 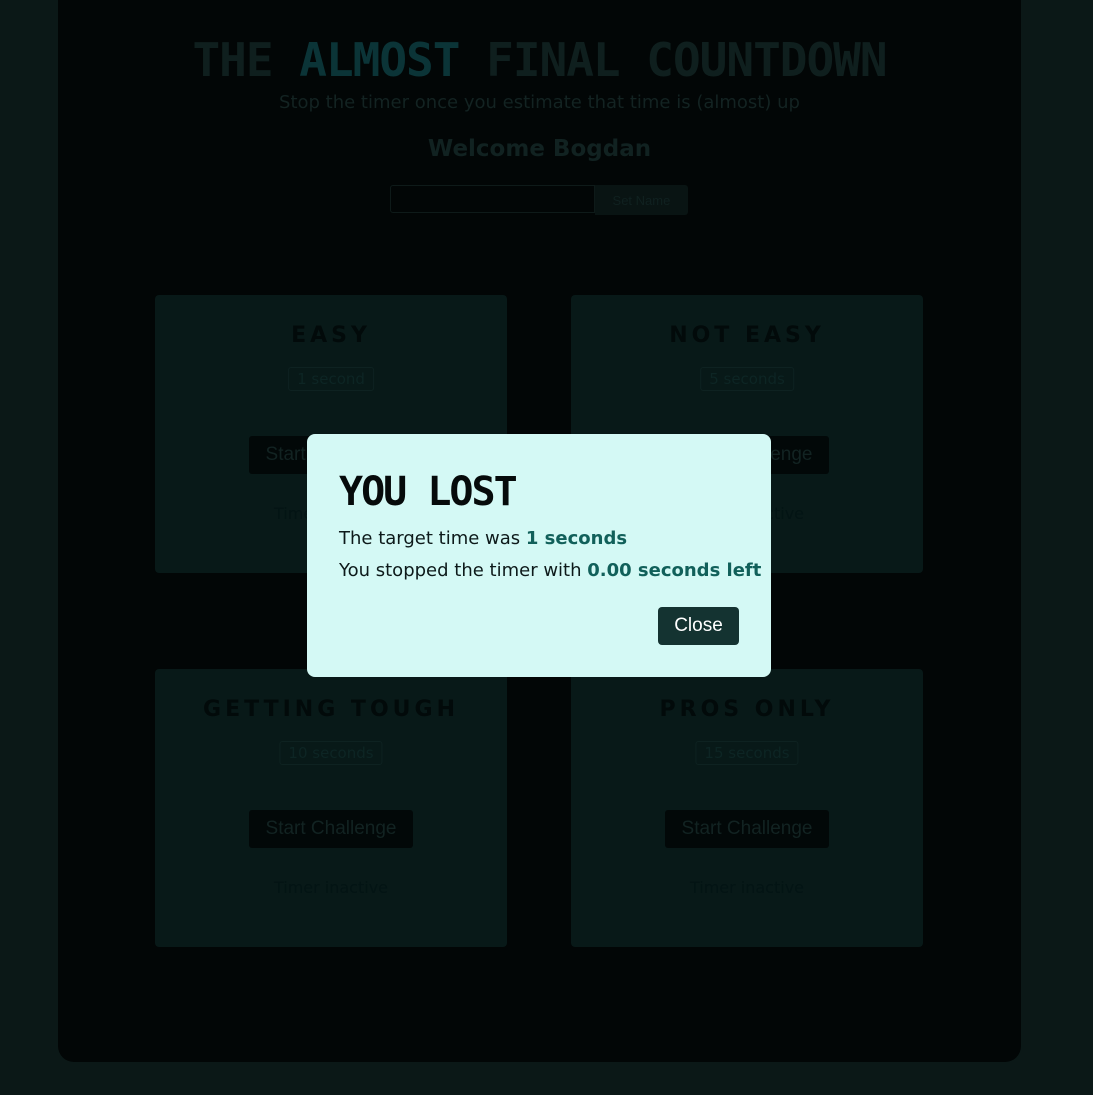 I want to click on challenge-duration: 15 seconds, so click(x=747, y=753).